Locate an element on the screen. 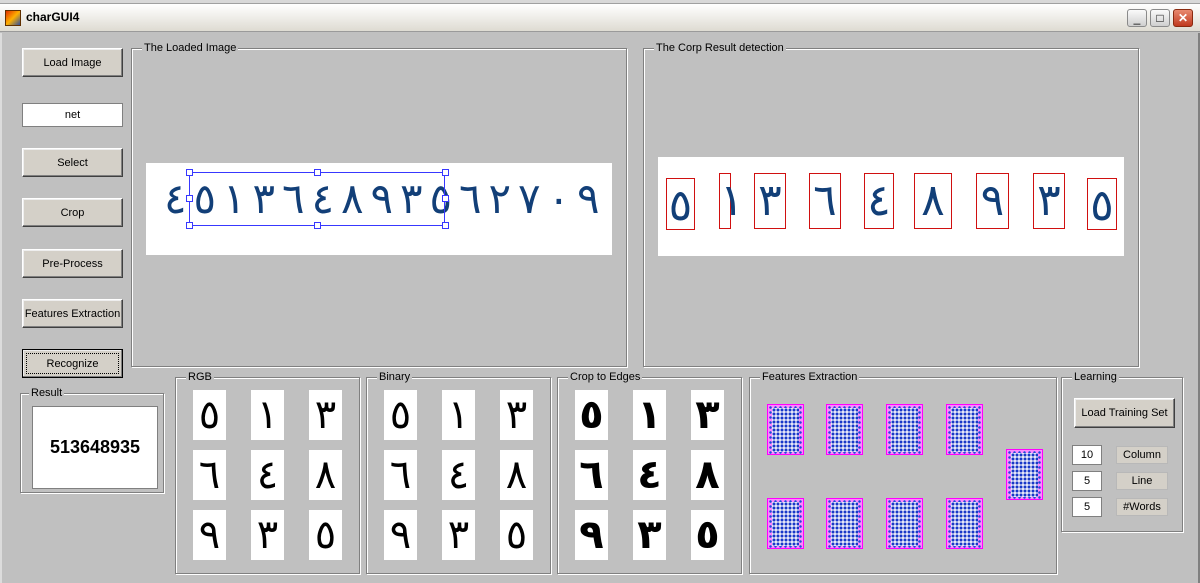 The height and width of the screenshot is (583, 1200). loaded-digit: ٦ is located at coordinates (470, 198).